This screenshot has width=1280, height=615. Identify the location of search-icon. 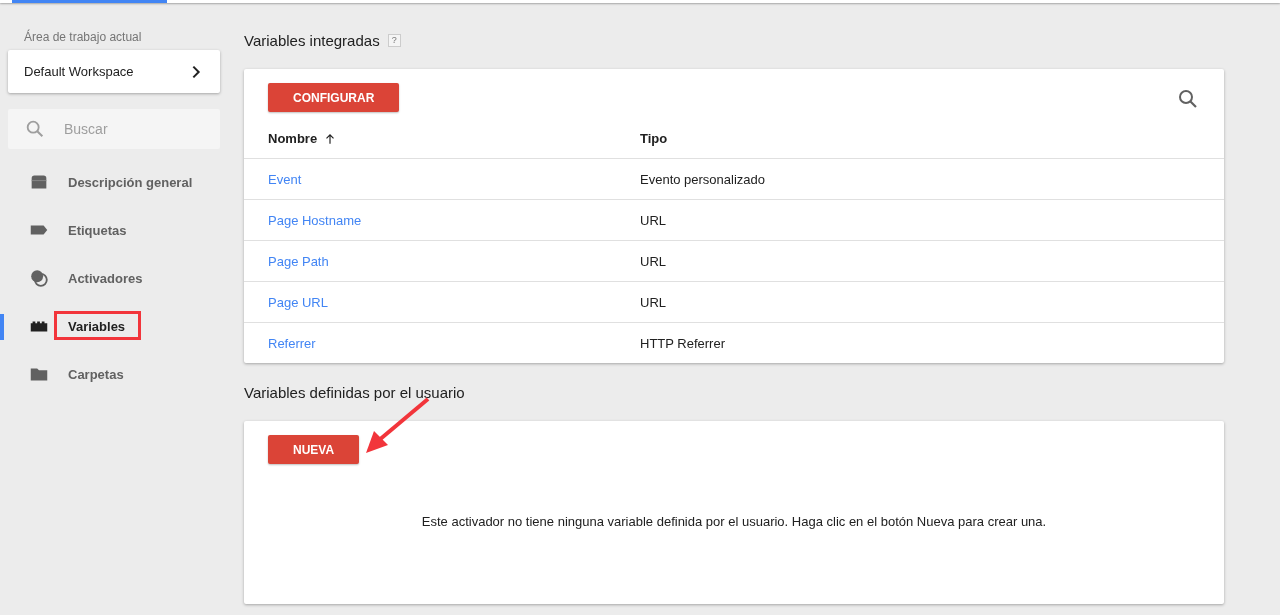
(35, 129).